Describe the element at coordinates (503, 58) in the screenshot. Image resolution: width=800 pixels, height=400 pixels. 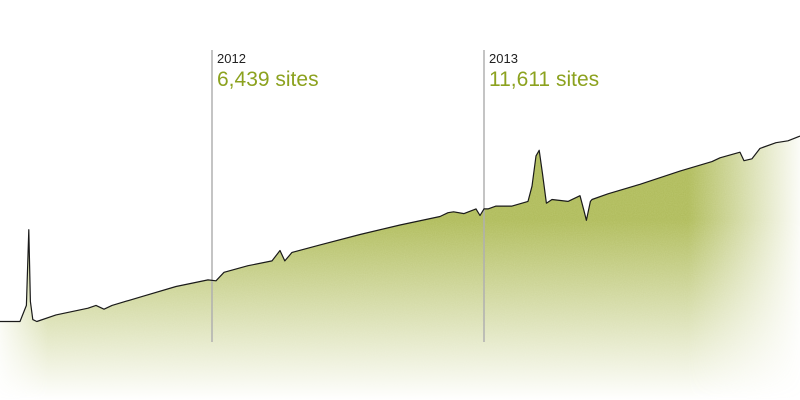
I see `annotation-2013-year: 2013` at that location.